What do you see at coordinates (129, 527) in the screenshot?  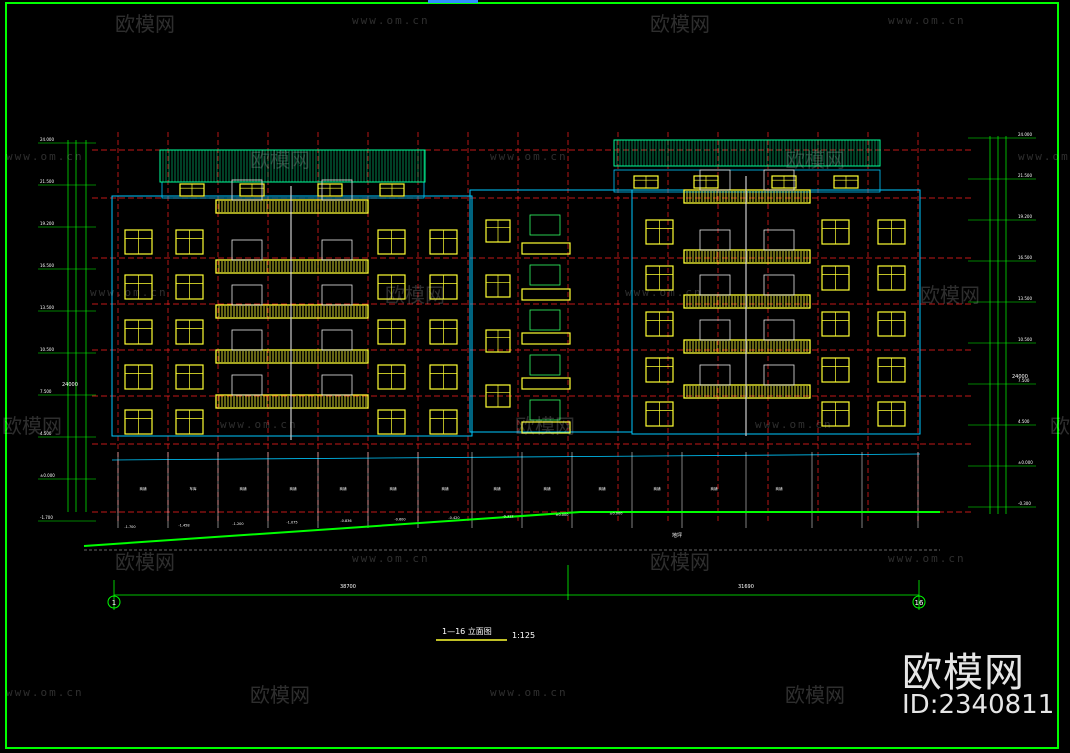 I see `ground-elevation-mark: -1.700` at bounding box center [129, 527].